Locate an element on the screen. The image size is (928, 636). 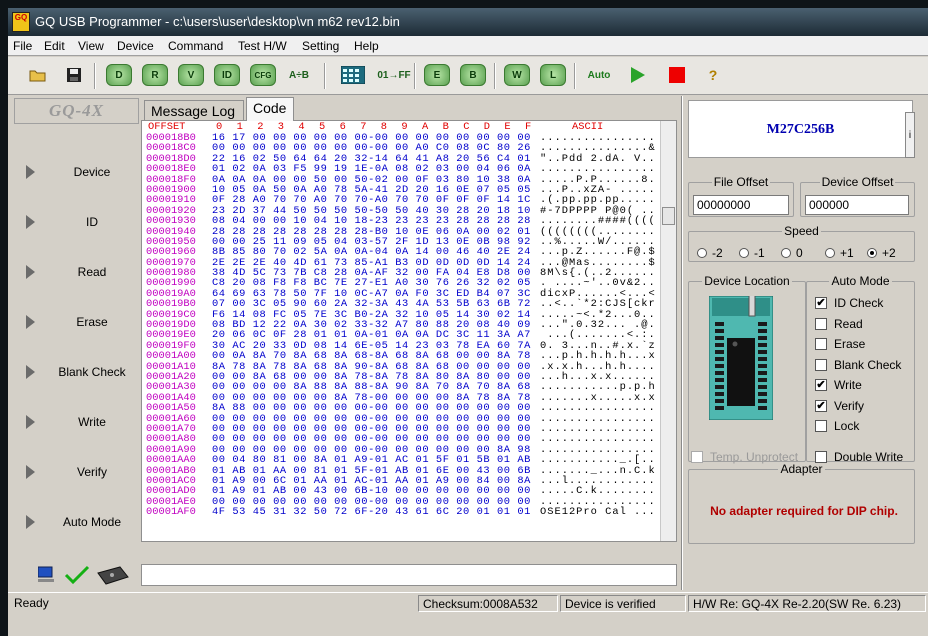
adapter-label: Adapter is located at coordinates (801, 469).